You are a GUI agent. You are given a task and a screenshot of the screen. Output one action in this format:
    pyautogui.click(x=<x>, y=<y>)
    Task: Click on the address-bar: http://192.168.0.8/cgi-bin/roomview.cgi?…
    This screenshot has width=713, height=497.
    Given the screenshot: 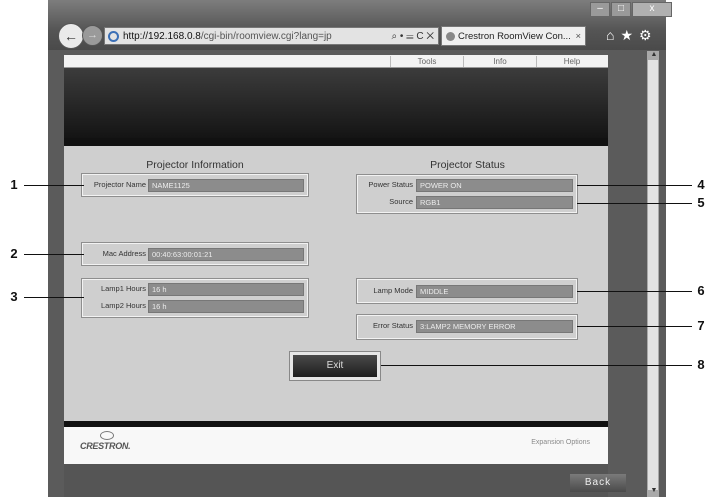 What is the action you would take?
    pyautogui.click(x=271, y=36)
    